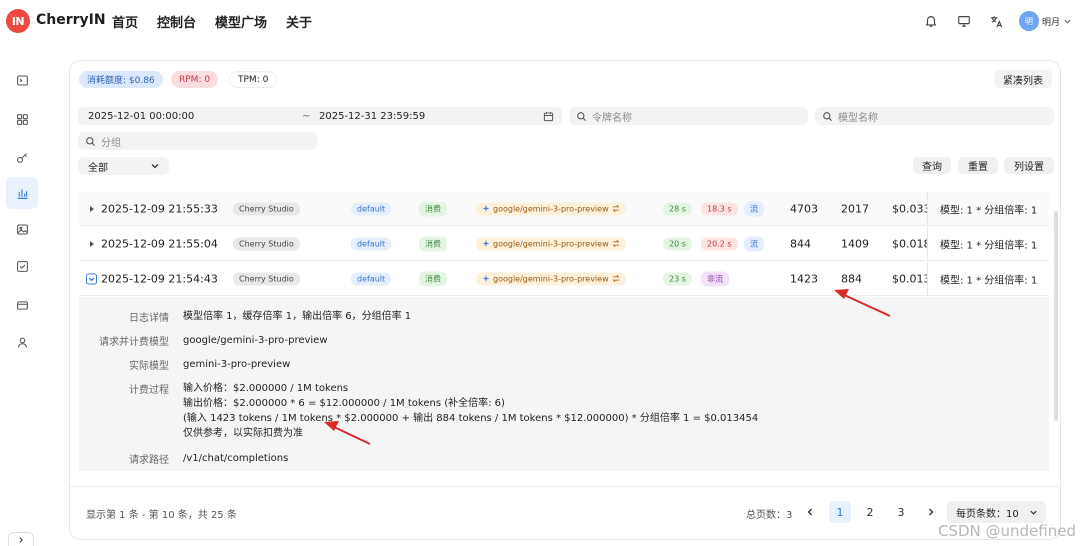 This screenshot has width=1080, height=546. I want to click on arrow-output-tokens, so click(862, 303).